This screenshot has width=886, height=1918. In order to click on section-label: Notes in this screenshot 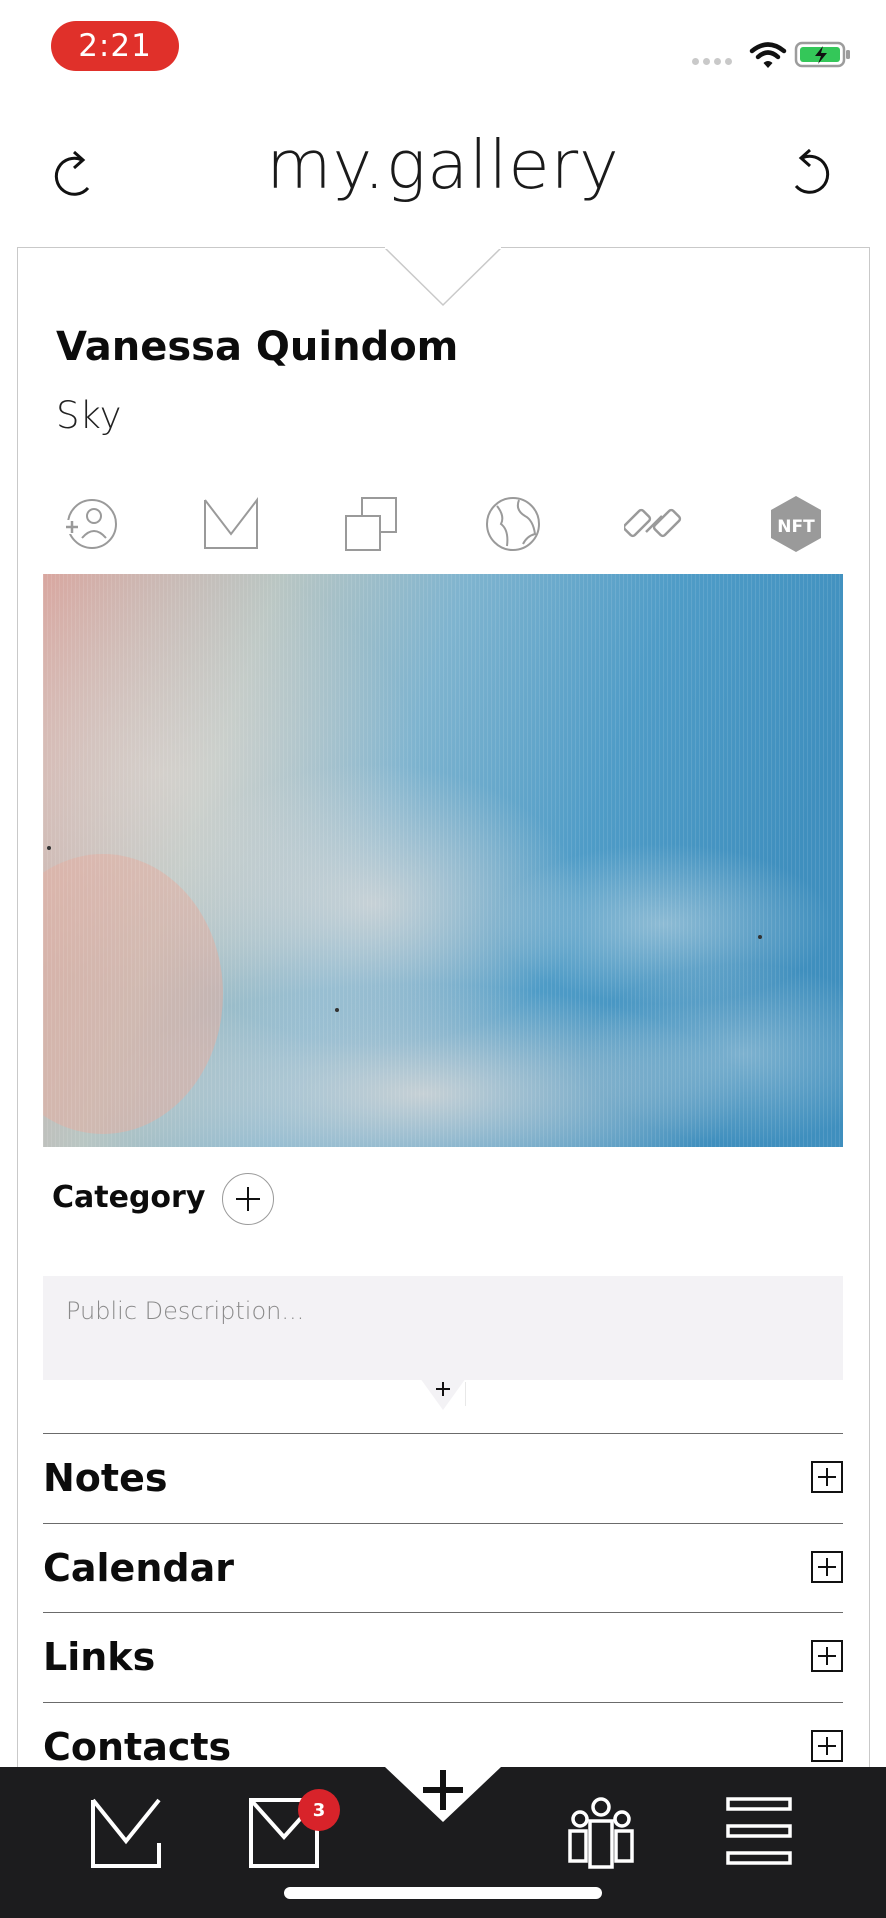, I will do `click(105, 1478)`.